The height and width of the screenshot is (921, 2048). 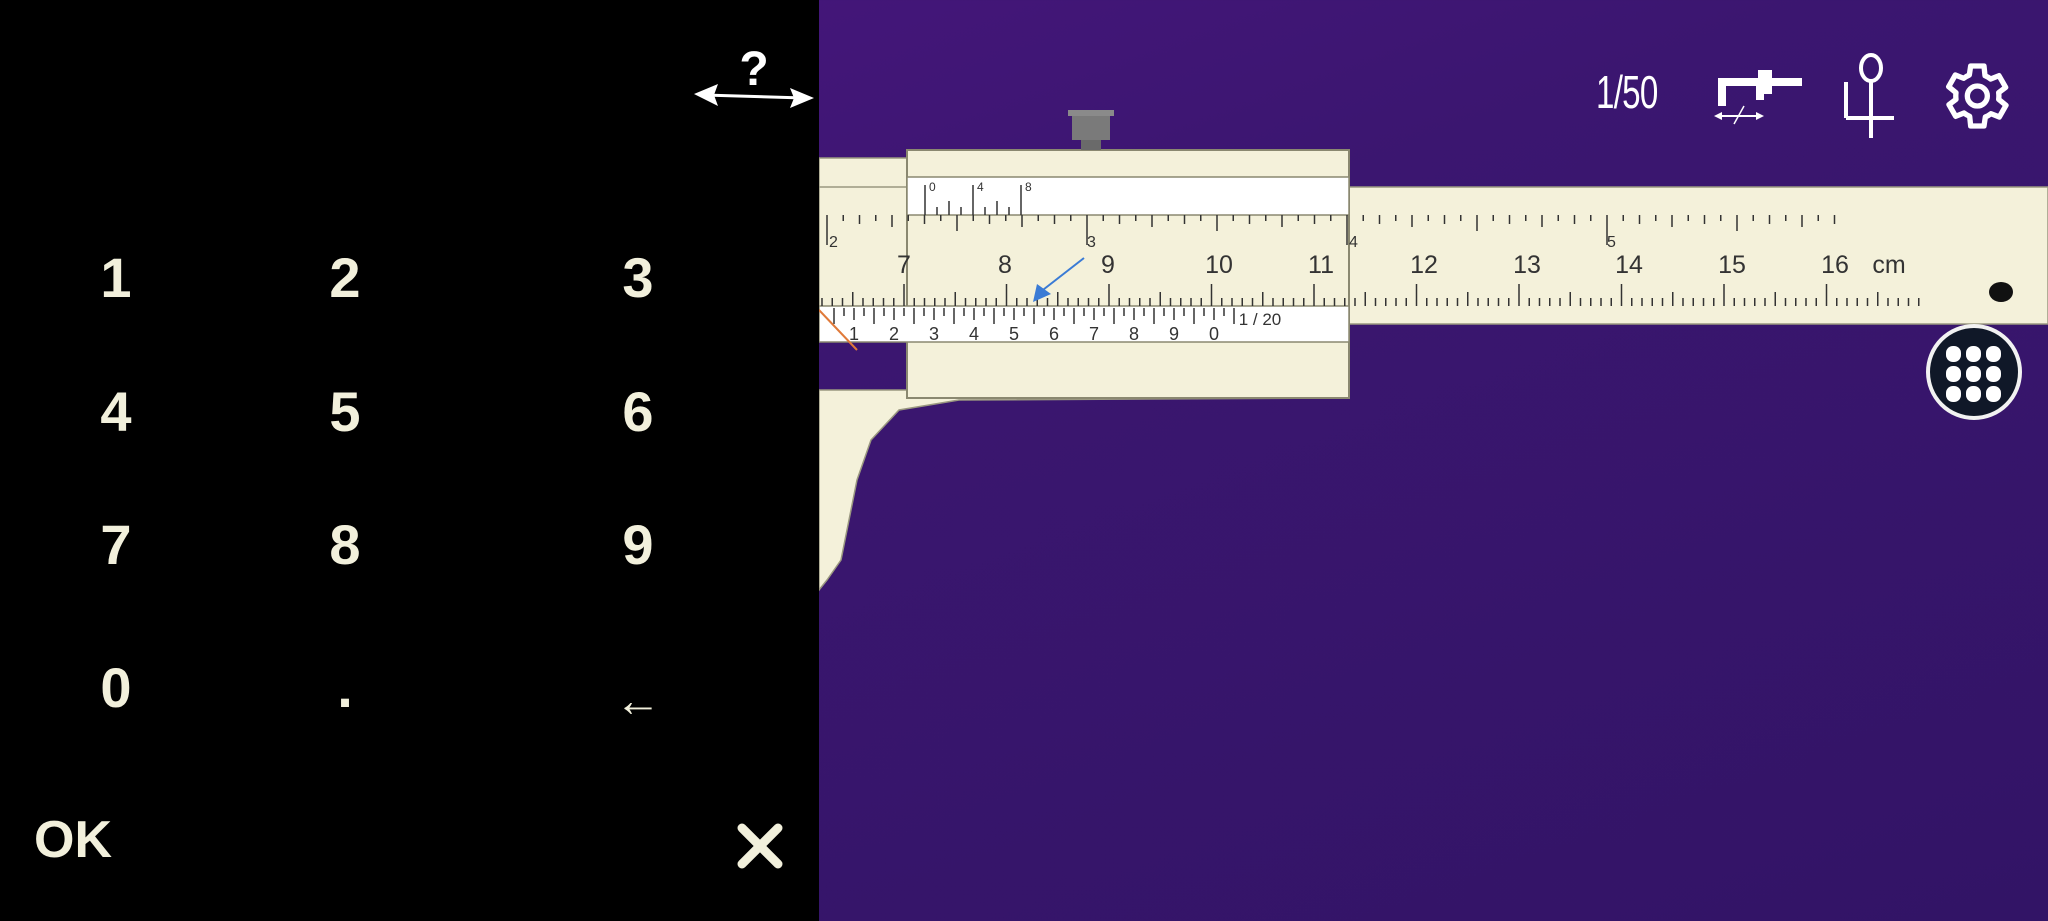 What do you see at coordinates (1174, 334) in the screenshot?
I see `vernier-number-9: 9` at bounding box center [1174, 334].